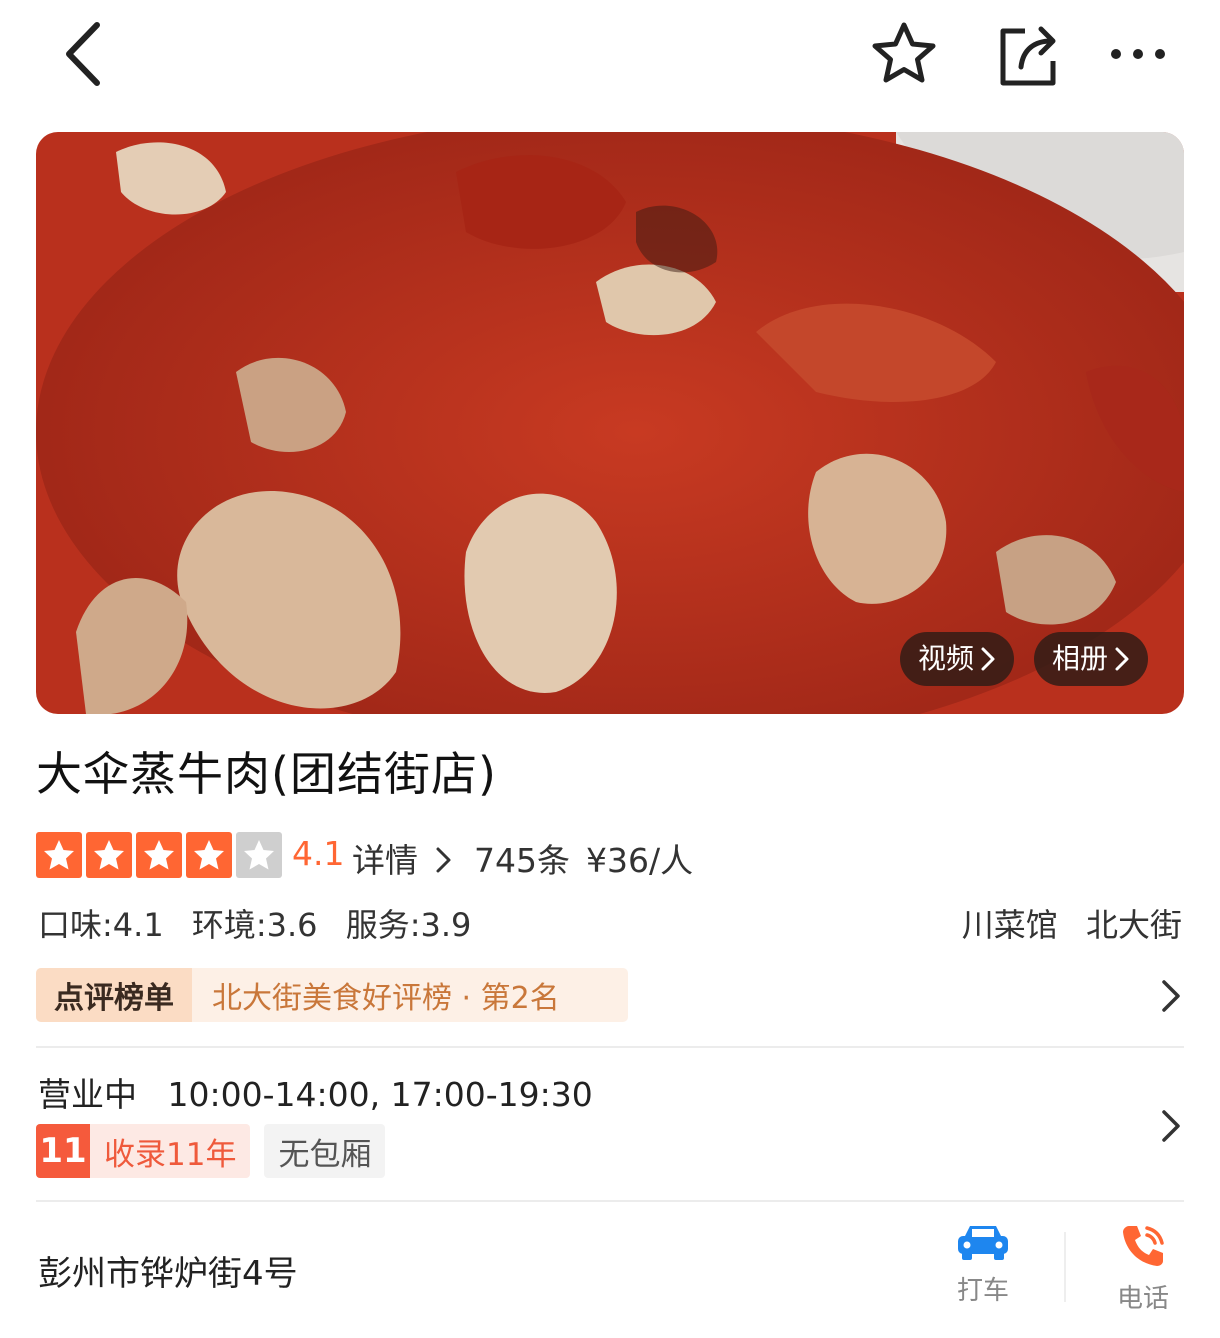 The width and height of the screenshot is (1220, 1338). I want to click on star-empty-icon, so click(259, 855).